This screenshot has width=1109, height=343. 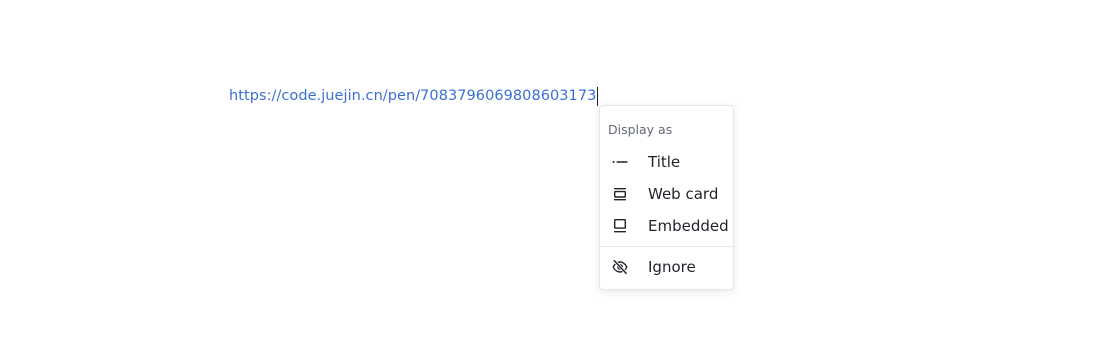 What do you see at coordinates (620, 226) in the screenshot?
I see `embedded-icon` at bounding box center [620, 226].